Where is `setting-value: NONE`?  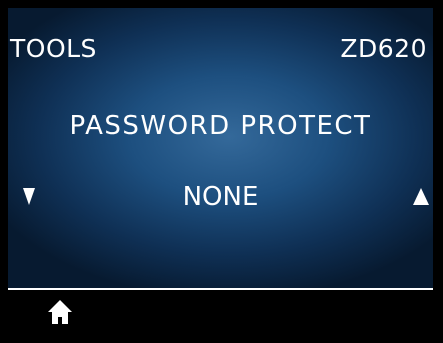
setting-value: NONE is located at coordinates (220, 197).